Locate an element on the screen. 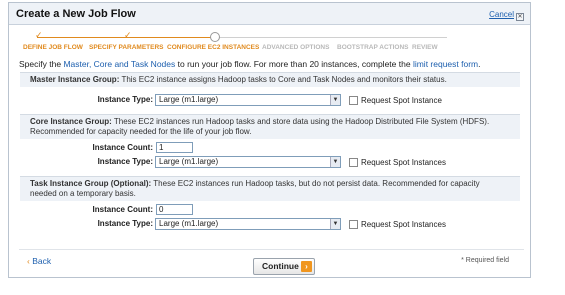 This screenshot has height=295, width=565. footer-divider is located at coordinates (271, 249).